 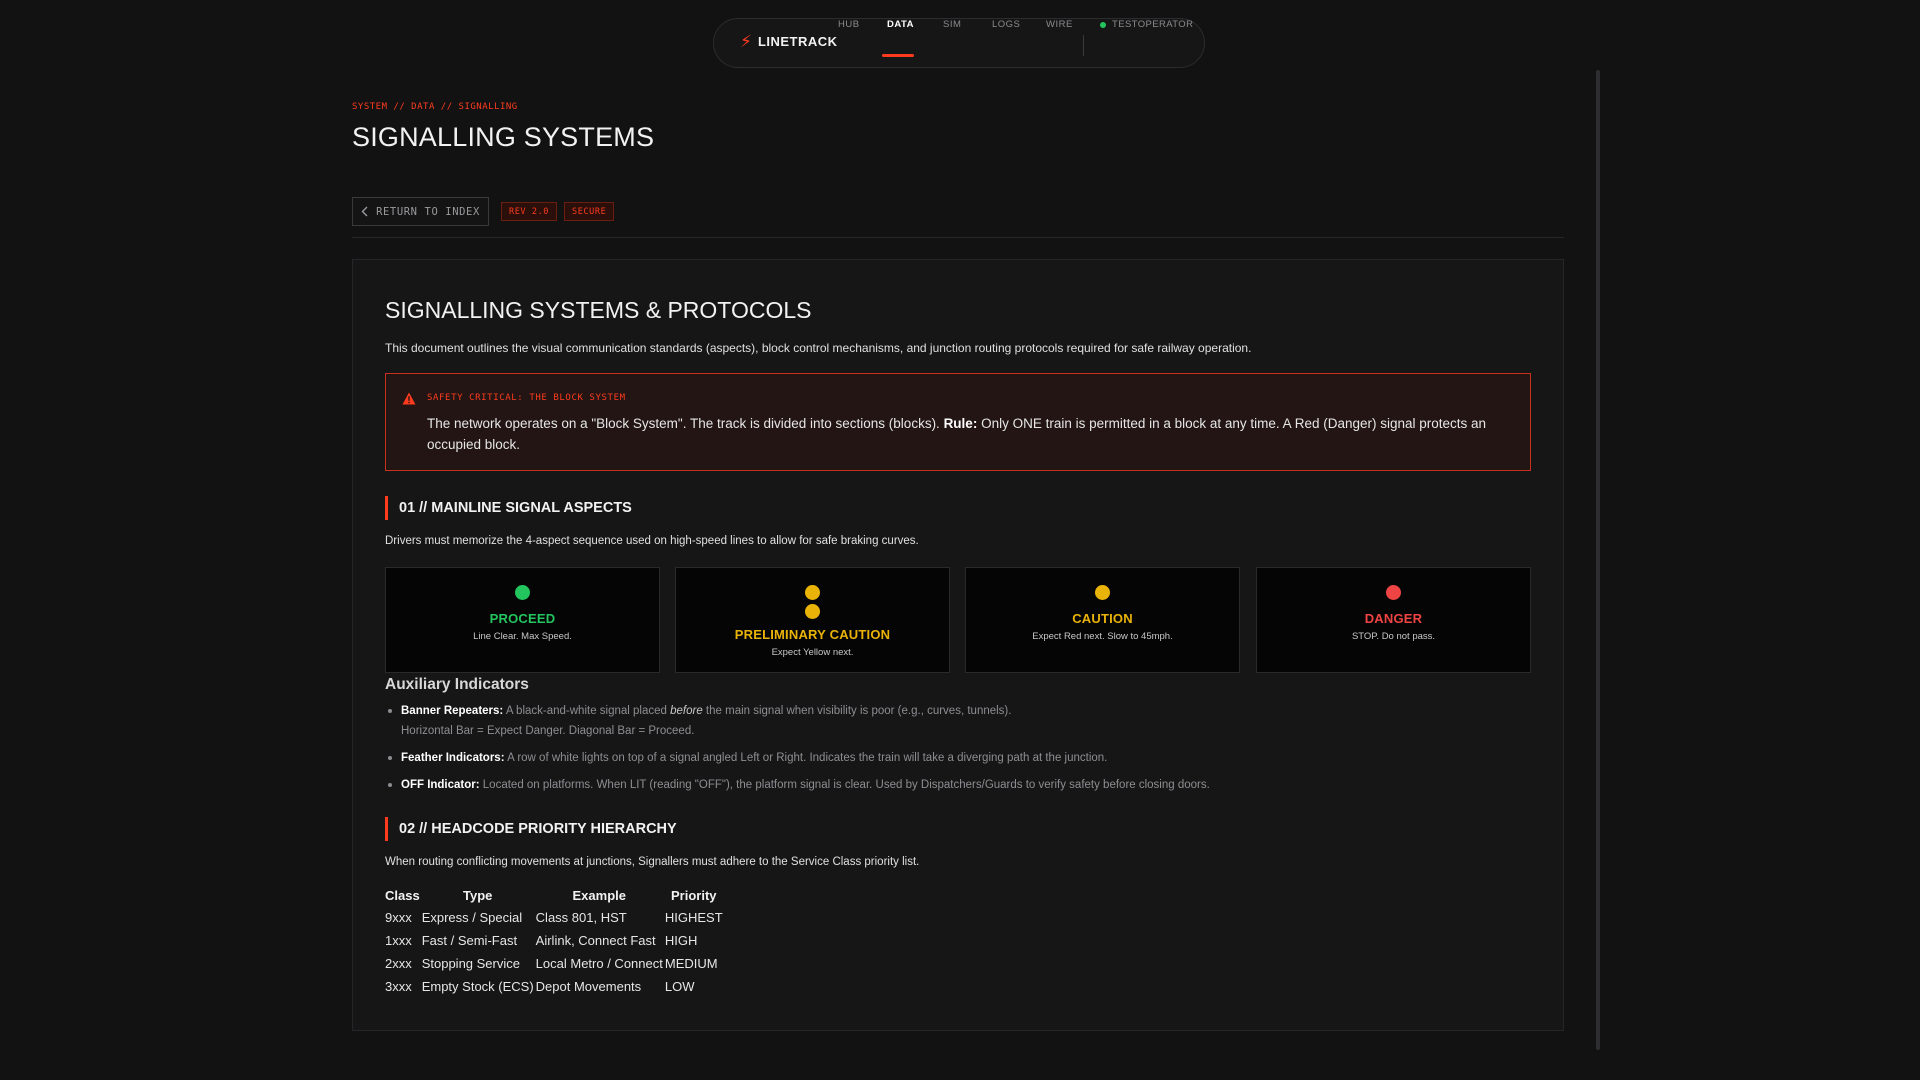 I want to click on username: TESTOPERATOR, so click(x=1153, y=24).